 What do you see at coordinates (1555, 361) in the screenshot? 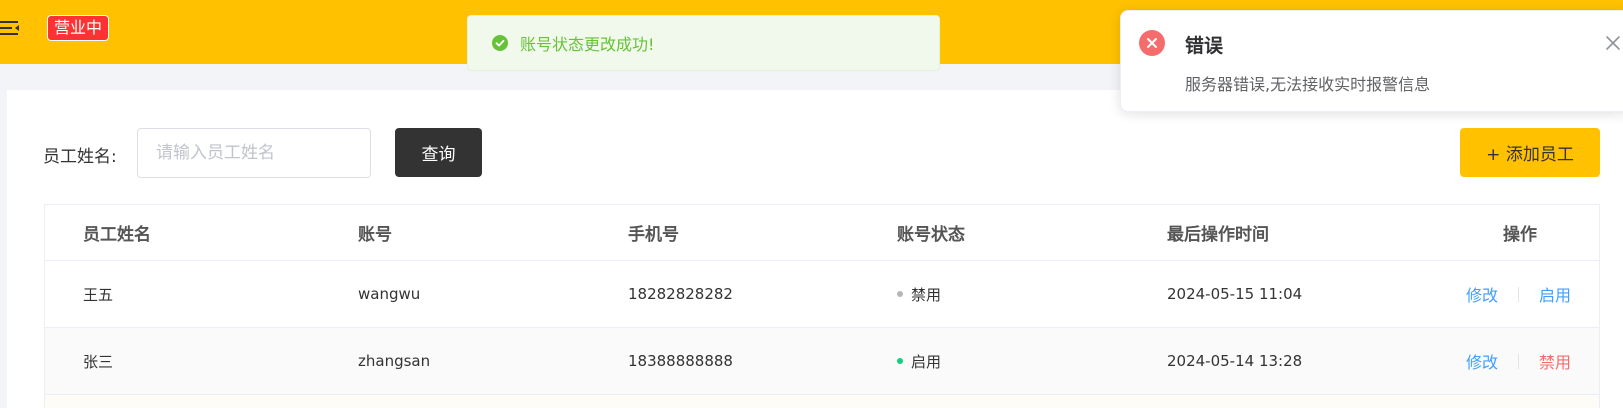
I see `disable-link: 禁用` at bounding box center [1555, 361].